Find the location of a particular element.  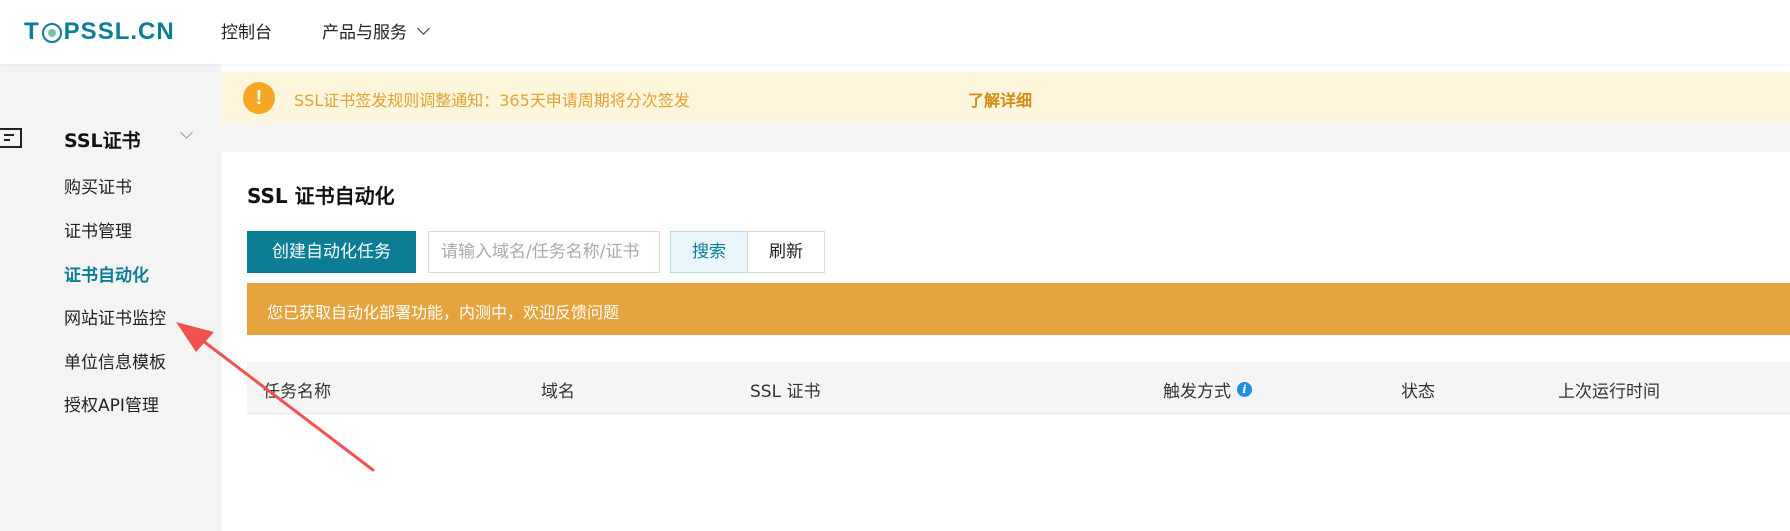

table-header: 任务名称 域名 SSL 证书 触发方式 i 状态 上次运行时间 is located at coordinates (1018, 388).